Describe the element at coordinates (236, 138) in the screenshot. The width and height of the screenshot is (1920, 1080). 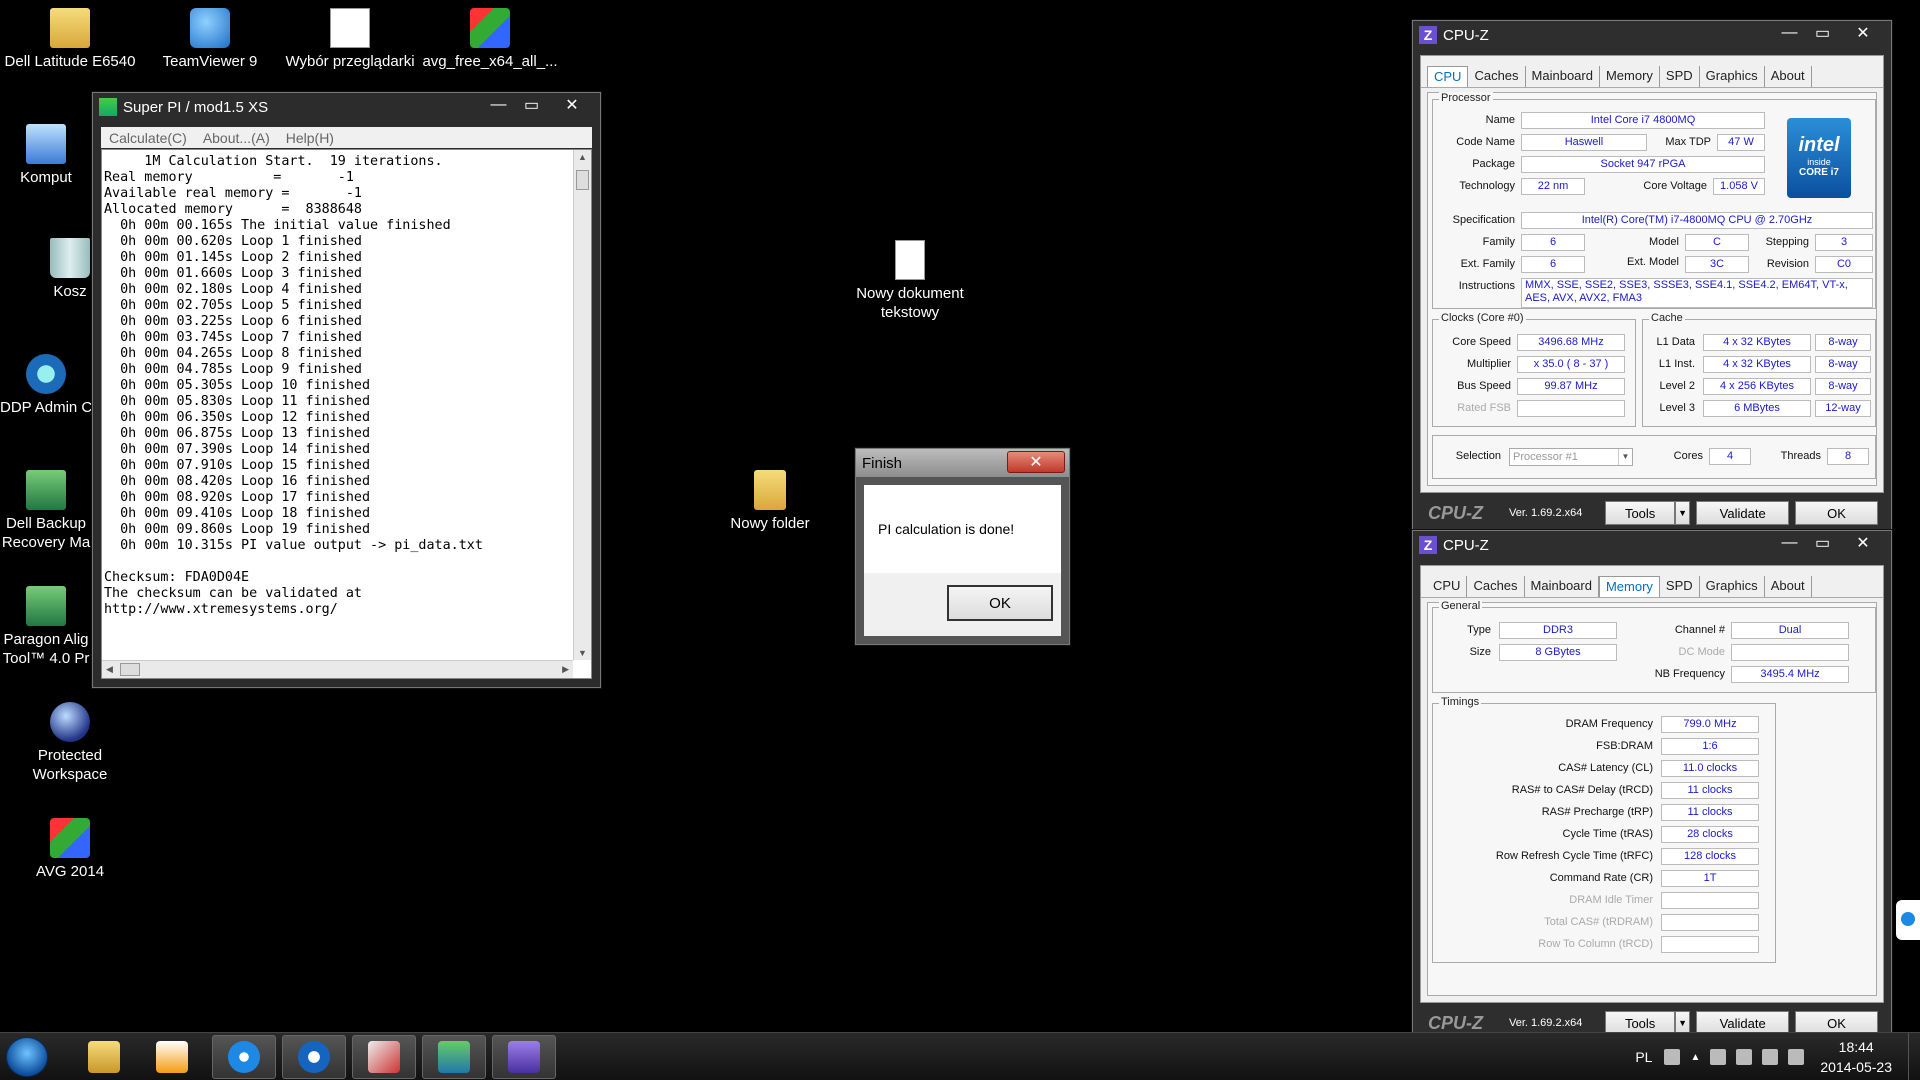
I see `menu-about: About...(A)` at that location.